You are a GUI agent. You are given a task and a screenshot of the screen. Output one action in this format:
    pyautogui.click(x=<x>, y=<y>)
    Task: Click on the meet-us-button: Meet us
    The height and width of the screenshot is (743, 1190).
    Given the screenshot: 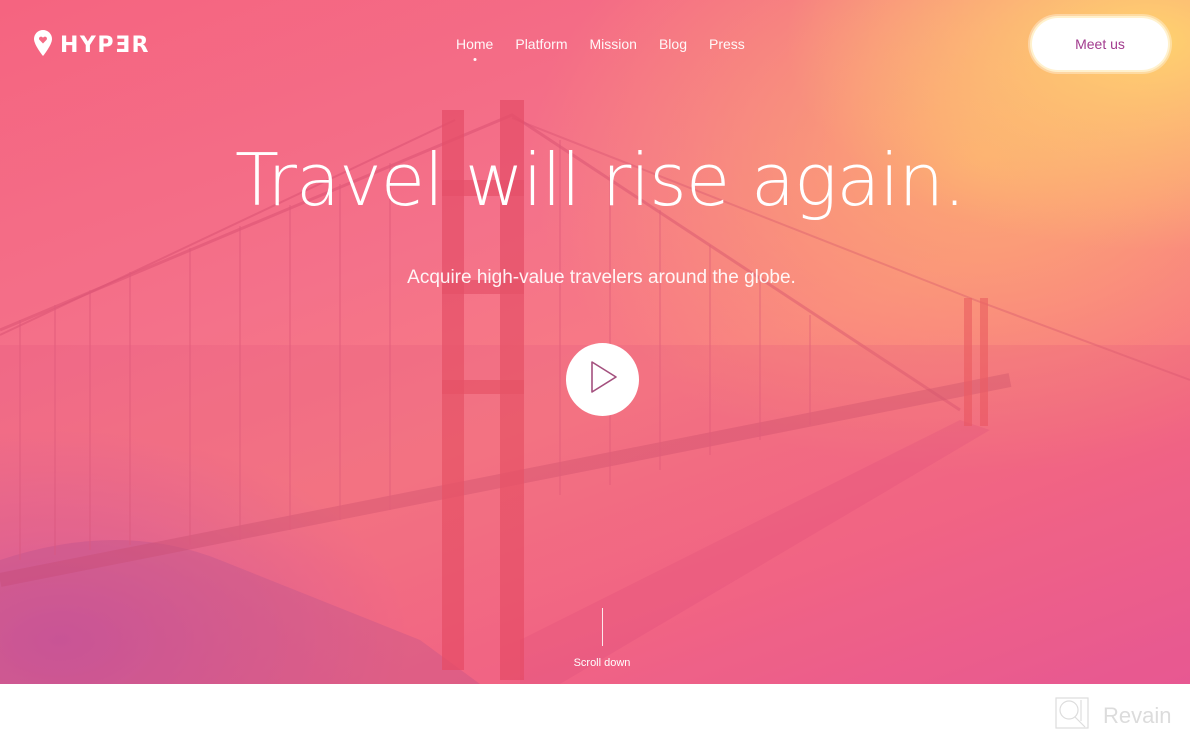 What is the action you would take?
    pyautogui.click(x=1100, y=44)
    